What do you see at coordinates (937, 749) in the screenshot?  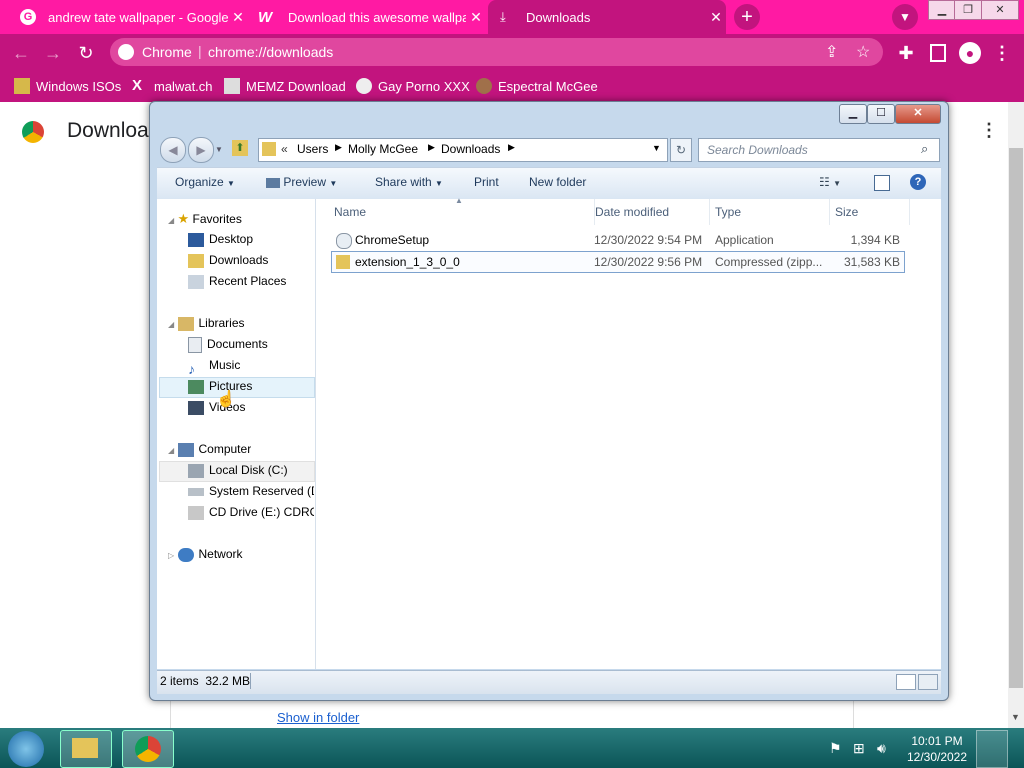 I see `clock: 10:01 PM 12/30/2022` at bounding box center [937, 749].